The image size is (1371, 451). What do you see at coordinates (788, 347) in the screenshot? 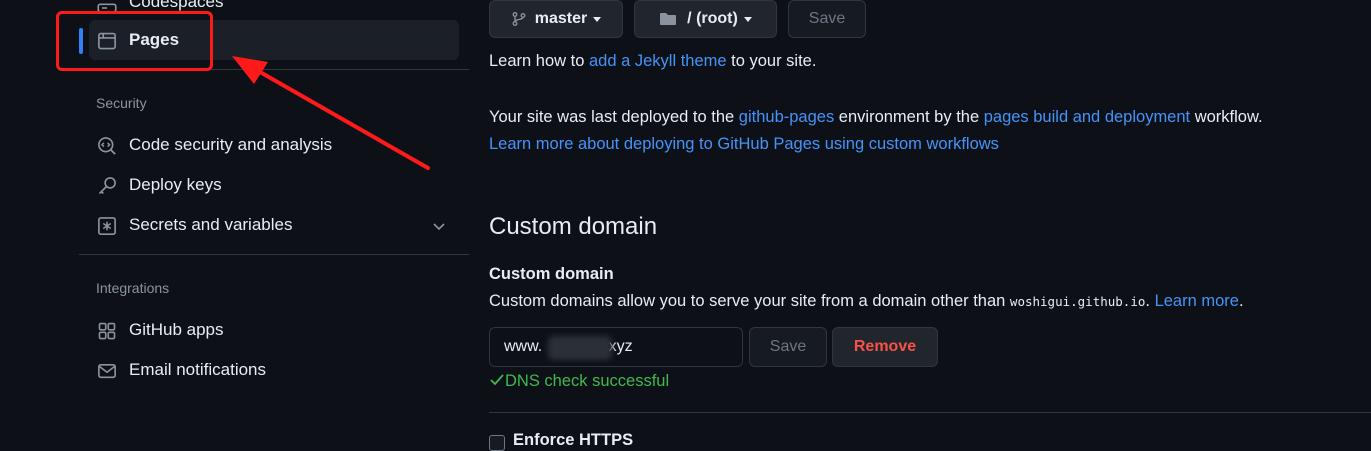
I see `domain-save-button: Save` at bounding box center [788, 347].